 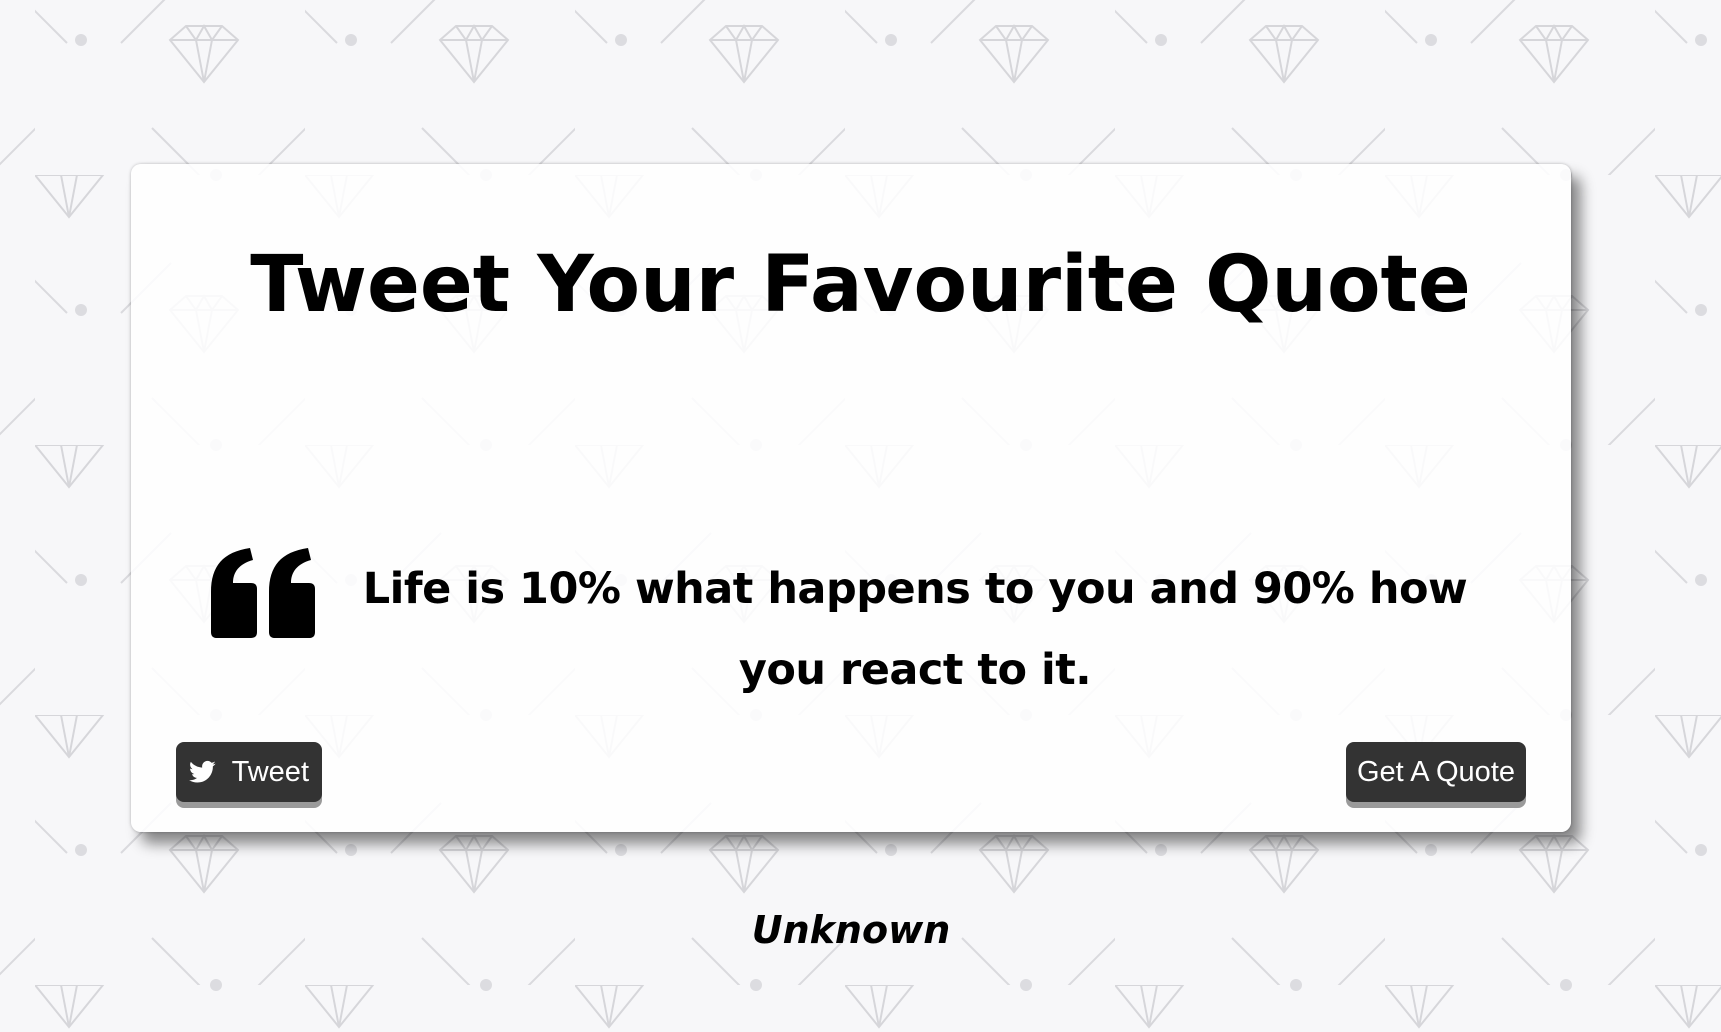 I want to click on twitter-icon, so click(x=202, y=771).